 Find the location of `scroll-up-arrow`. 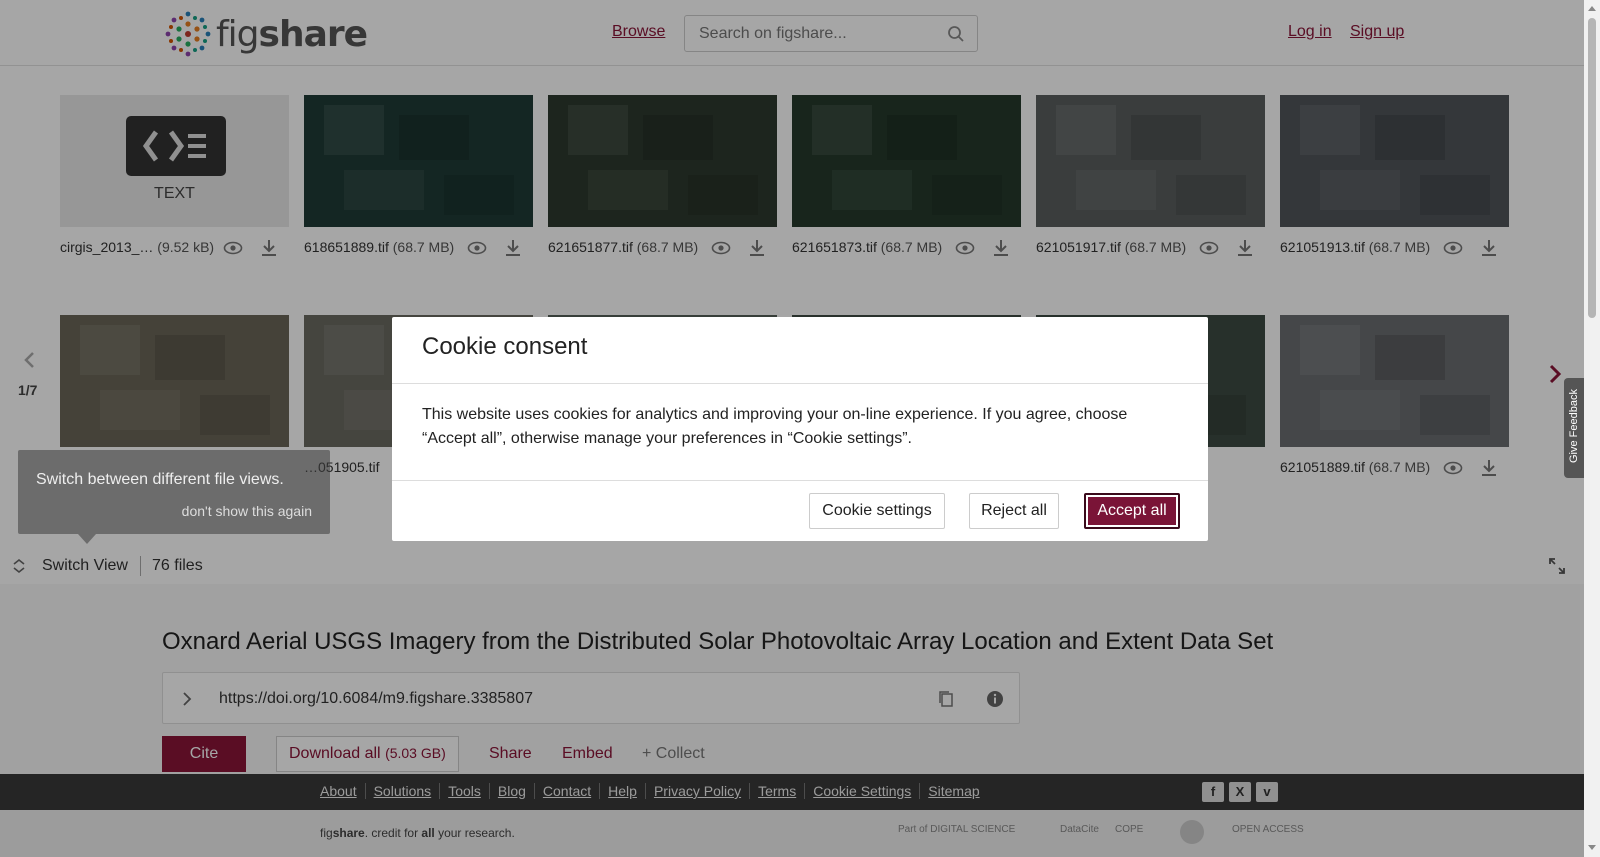

scroll-up-arrow is located at coordinates (1592, 8).